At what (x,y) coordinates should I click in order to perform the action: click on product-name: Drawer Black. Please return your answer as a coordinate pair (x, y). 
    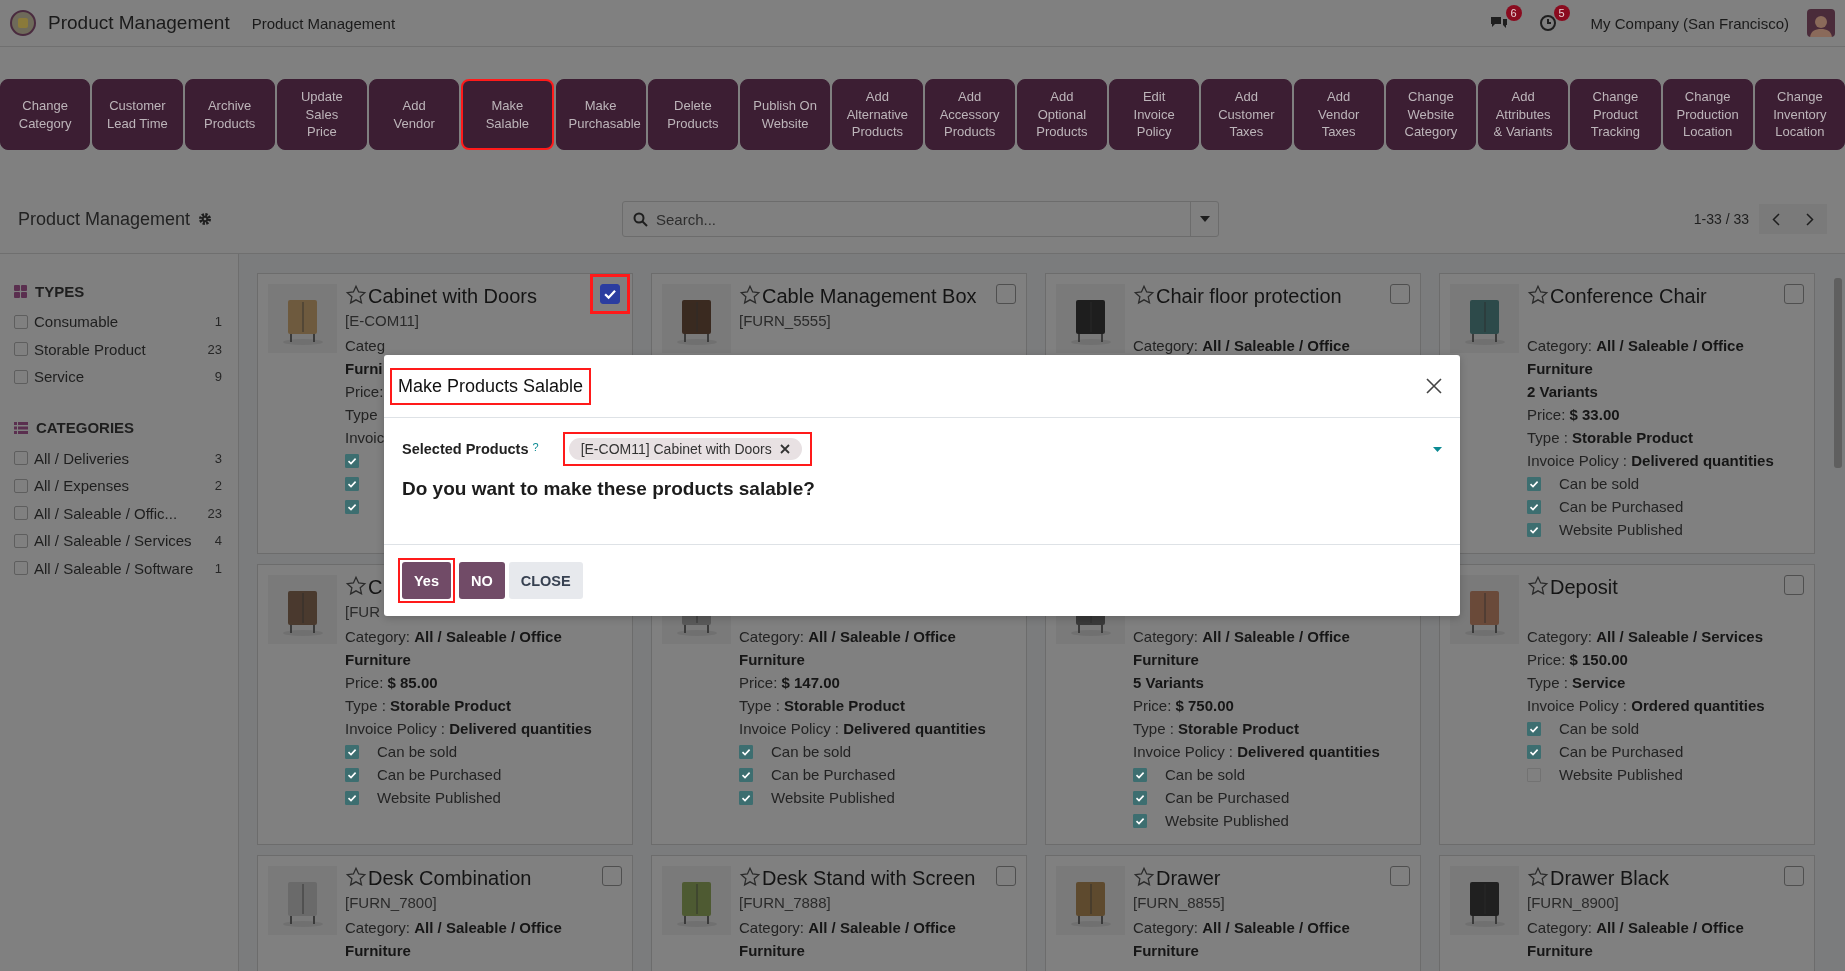
    Looking at the image, I should click on (1609, 878).